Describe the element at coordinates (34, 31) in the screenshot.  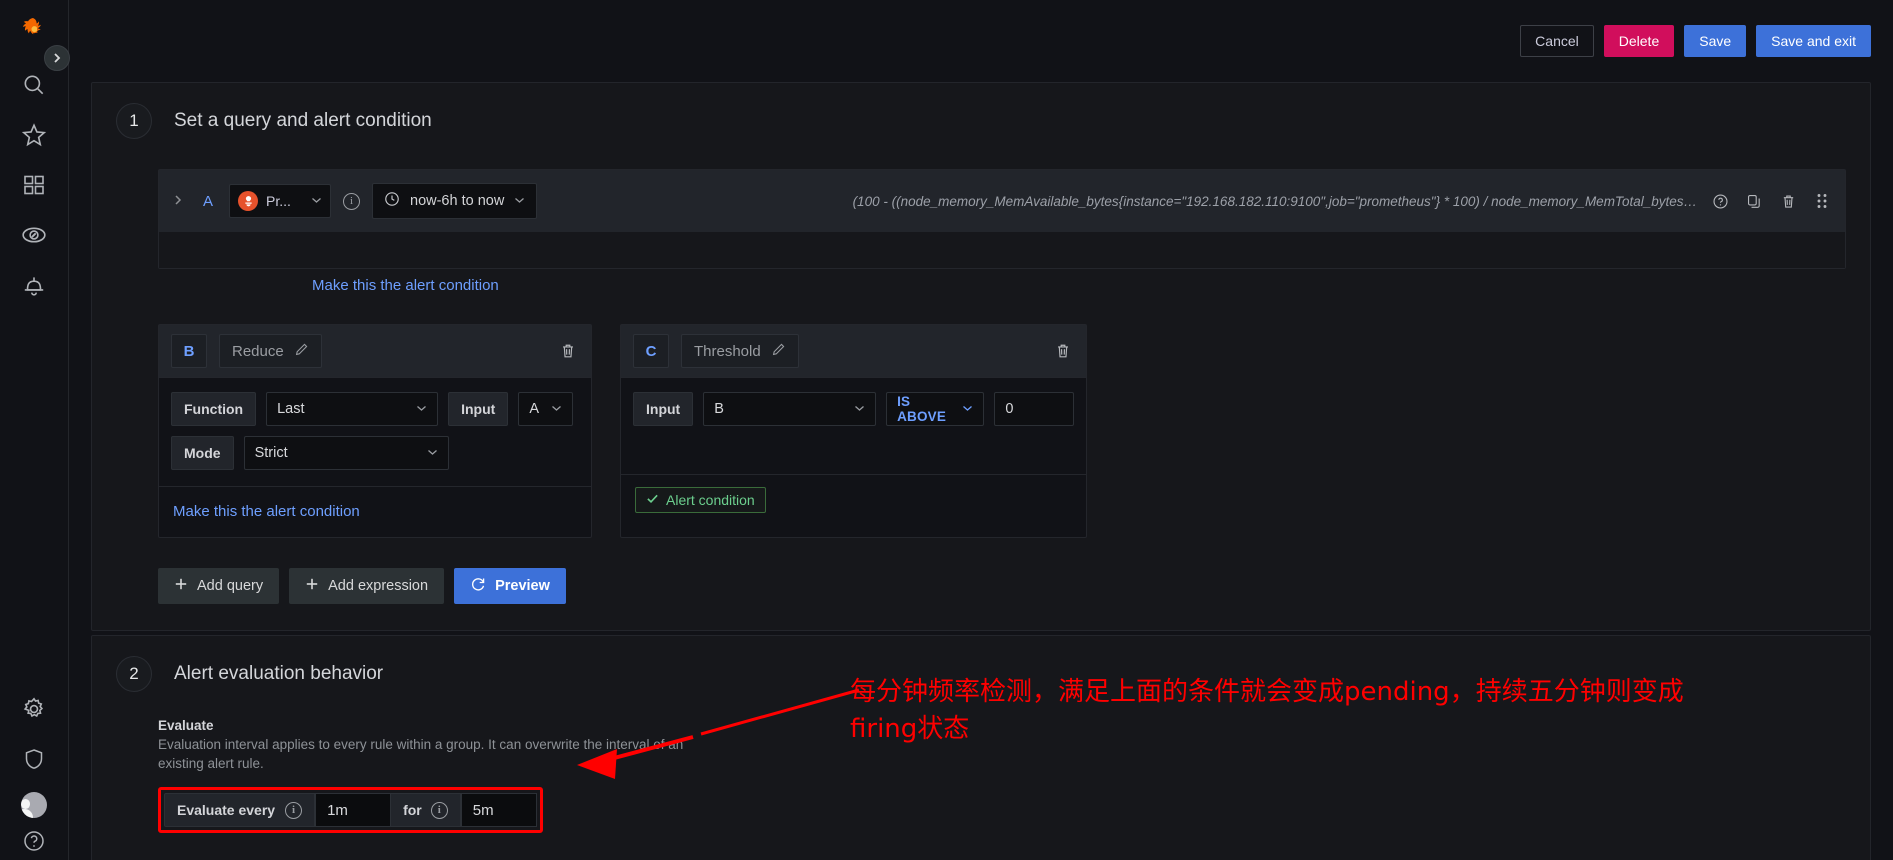
I see `grafana-logo` at that location.